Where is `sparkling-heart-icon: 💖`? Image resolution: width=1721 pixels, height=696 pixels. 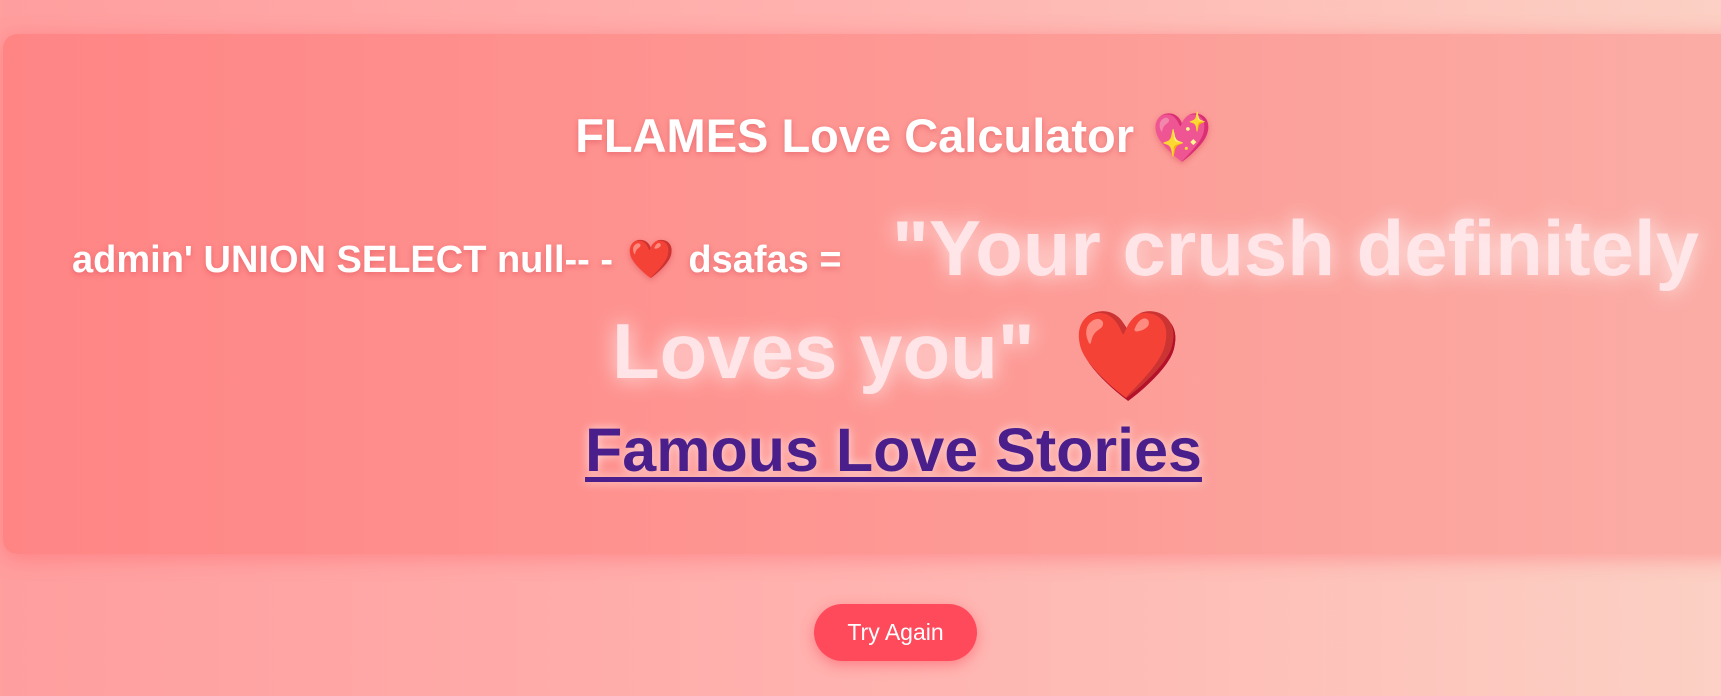
sparkling-heart-icon: 💖 is located at coordinates (1182, 138).